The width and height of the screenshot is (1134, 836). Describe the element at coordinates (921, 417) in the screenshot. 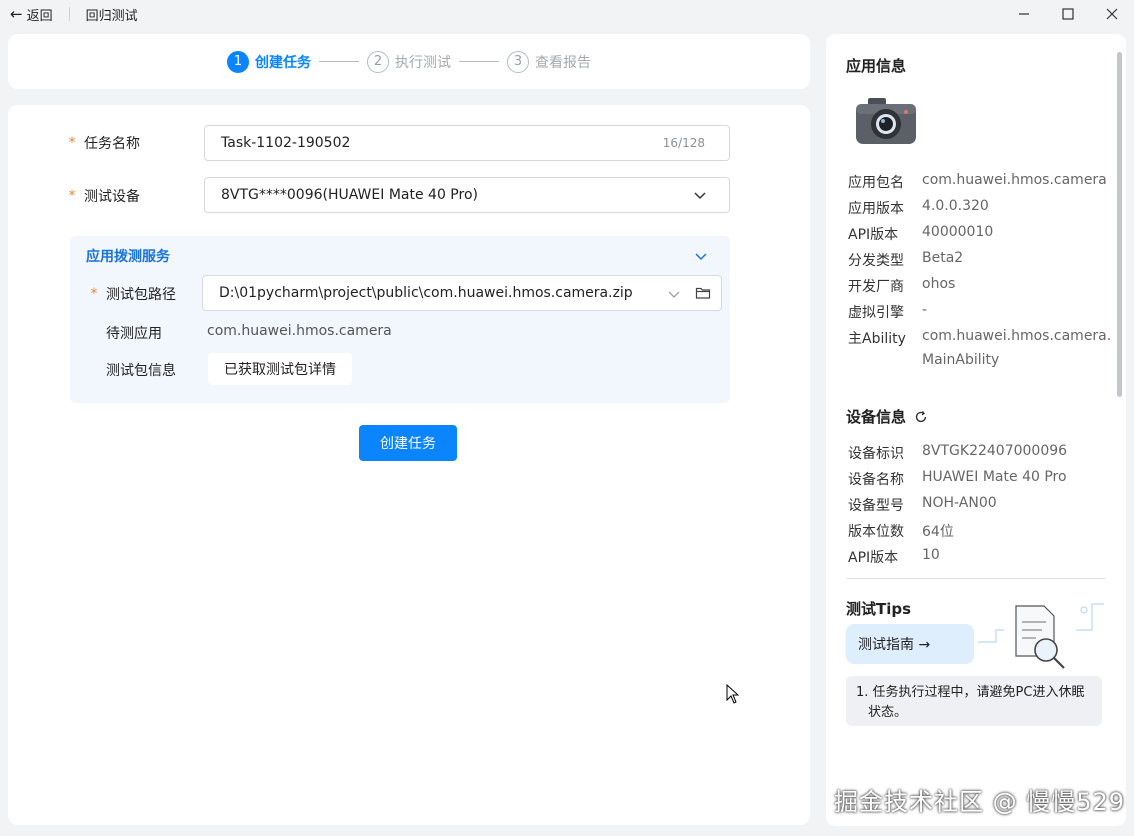

I see `refresh-icon` at that location.